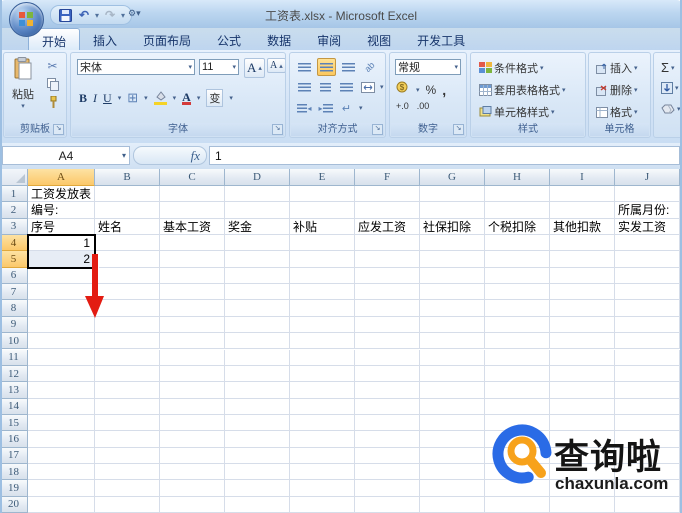 The image size is (682, 513). I want to click on column-header-F: F, so click(387, 177).